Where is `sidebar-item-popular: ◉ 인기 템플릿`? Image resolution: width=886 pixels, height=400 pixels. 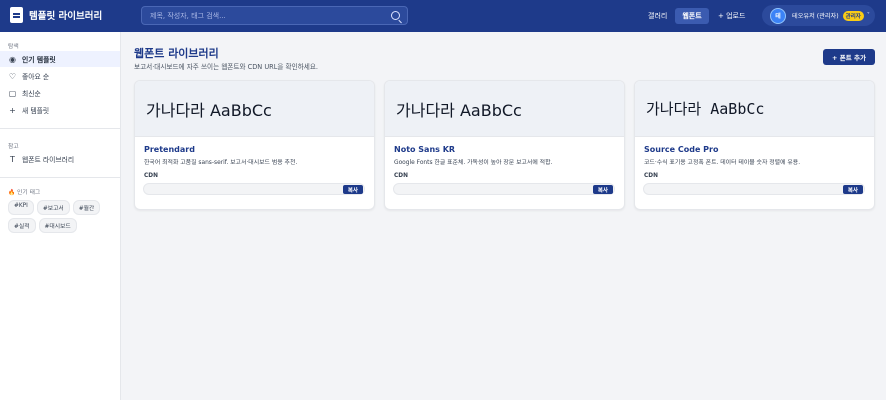 sidebar-item-popular: ◉ 인기 템플릿 is located at coordinates (60, 59).